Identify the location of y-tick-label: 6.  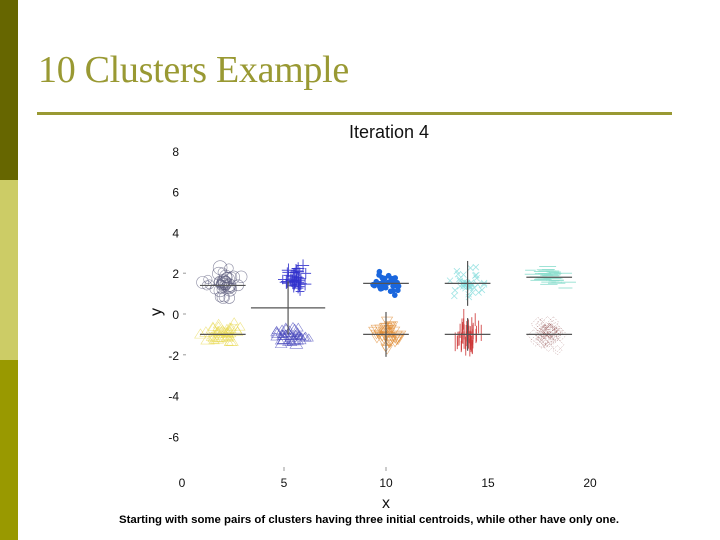
(175, 193).